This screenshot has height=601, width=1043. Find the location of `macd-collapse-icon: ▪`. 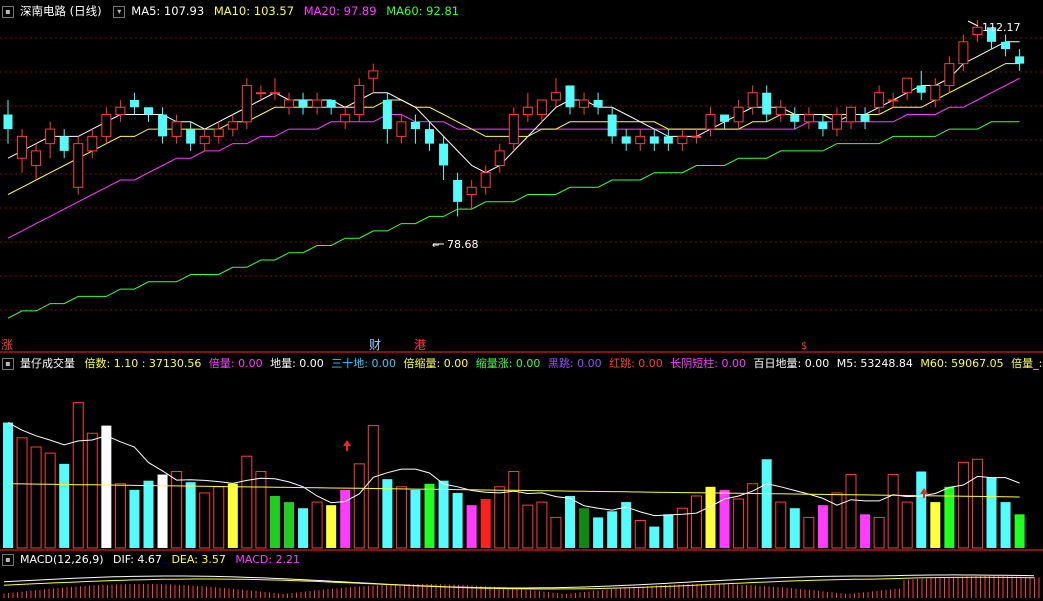

macd-collapse-icon: ▪ is located at coordinates (8, 560).